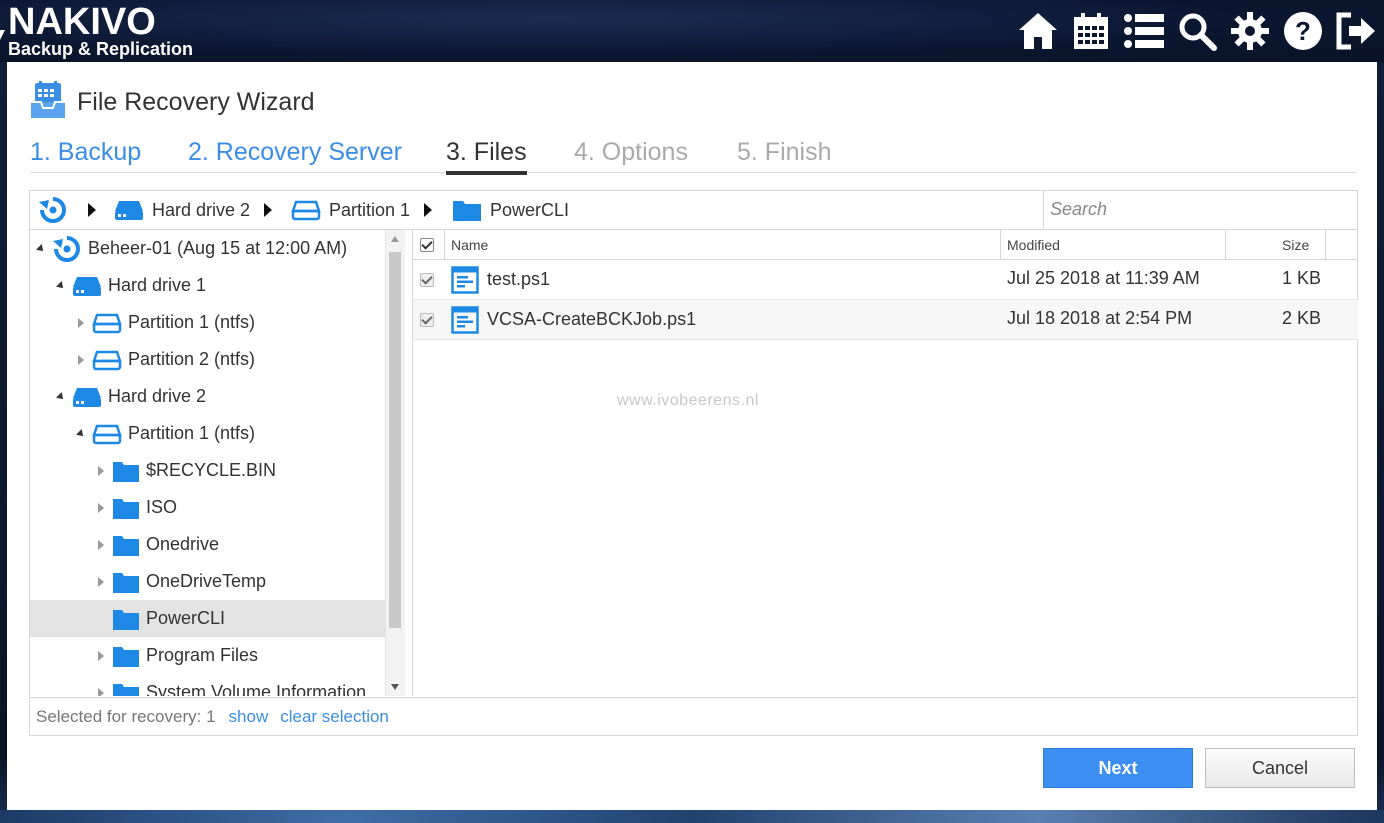  I want to click on logo-subtitle: Backup & Replication, so click(101, 49).